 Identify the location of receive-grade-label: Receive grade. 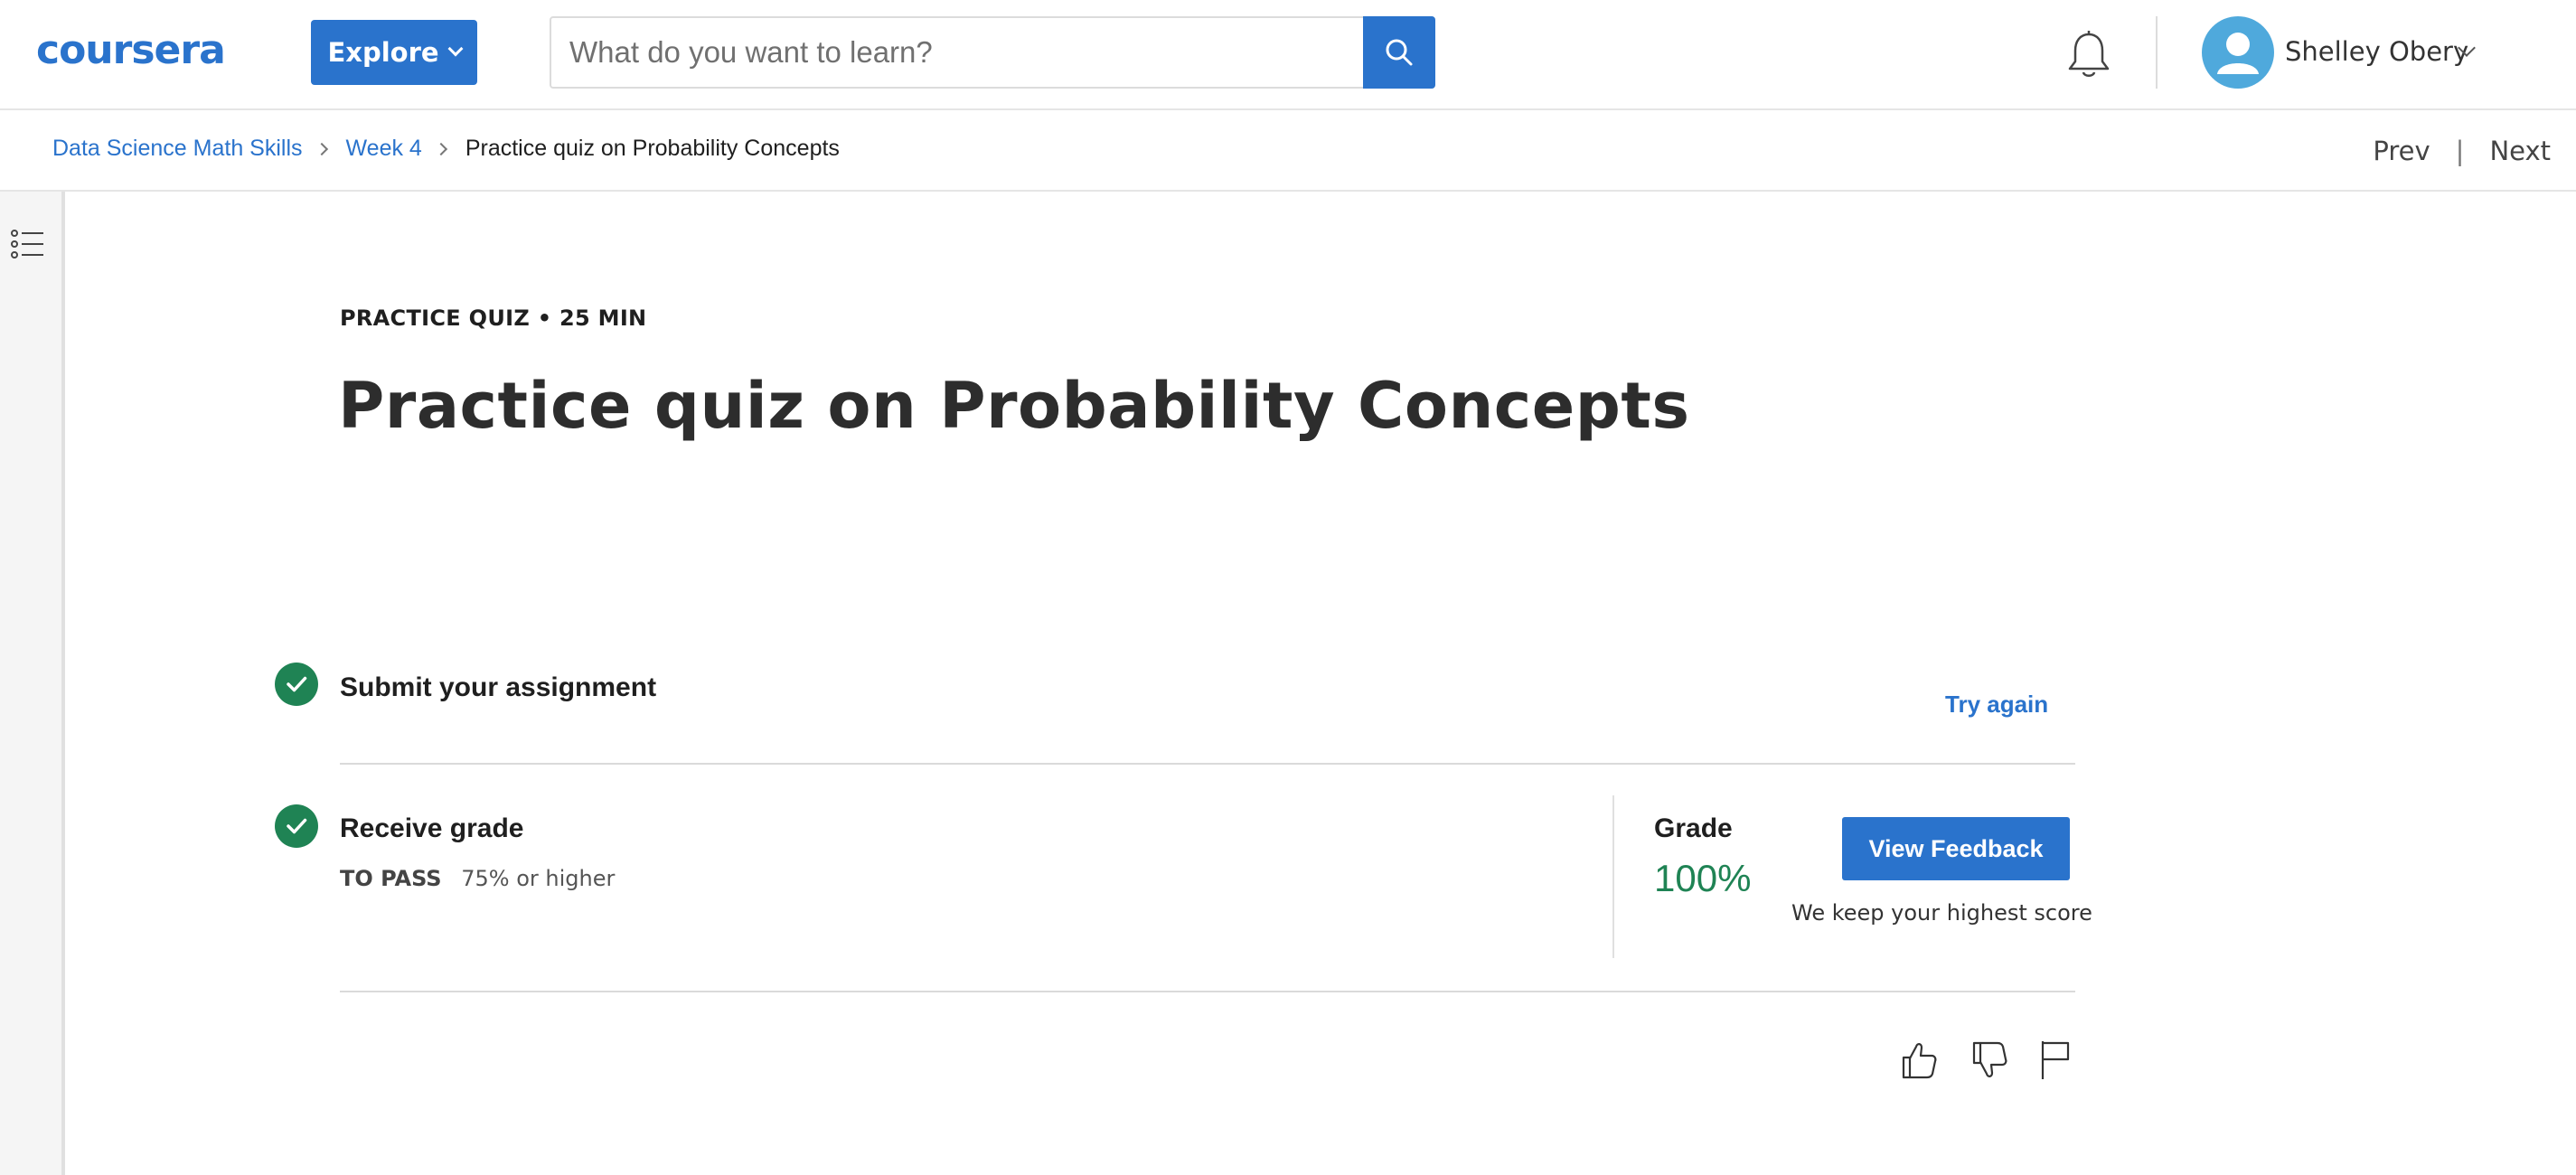
(432, 828).